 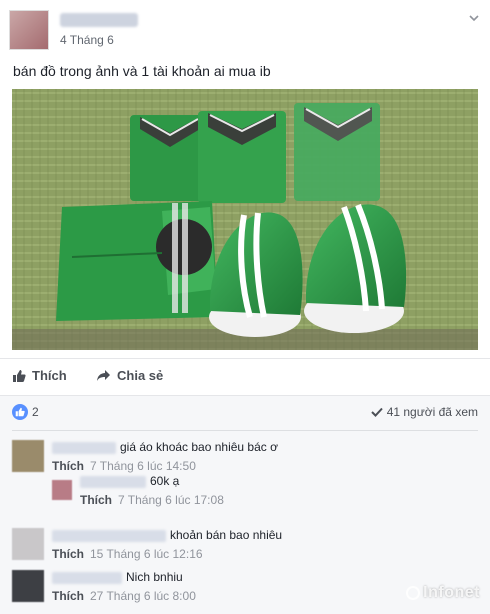 What do you see at coordinates (99, 20) in the screenshot?
I see `author-name-redacted` at bounding box center [99, 20].